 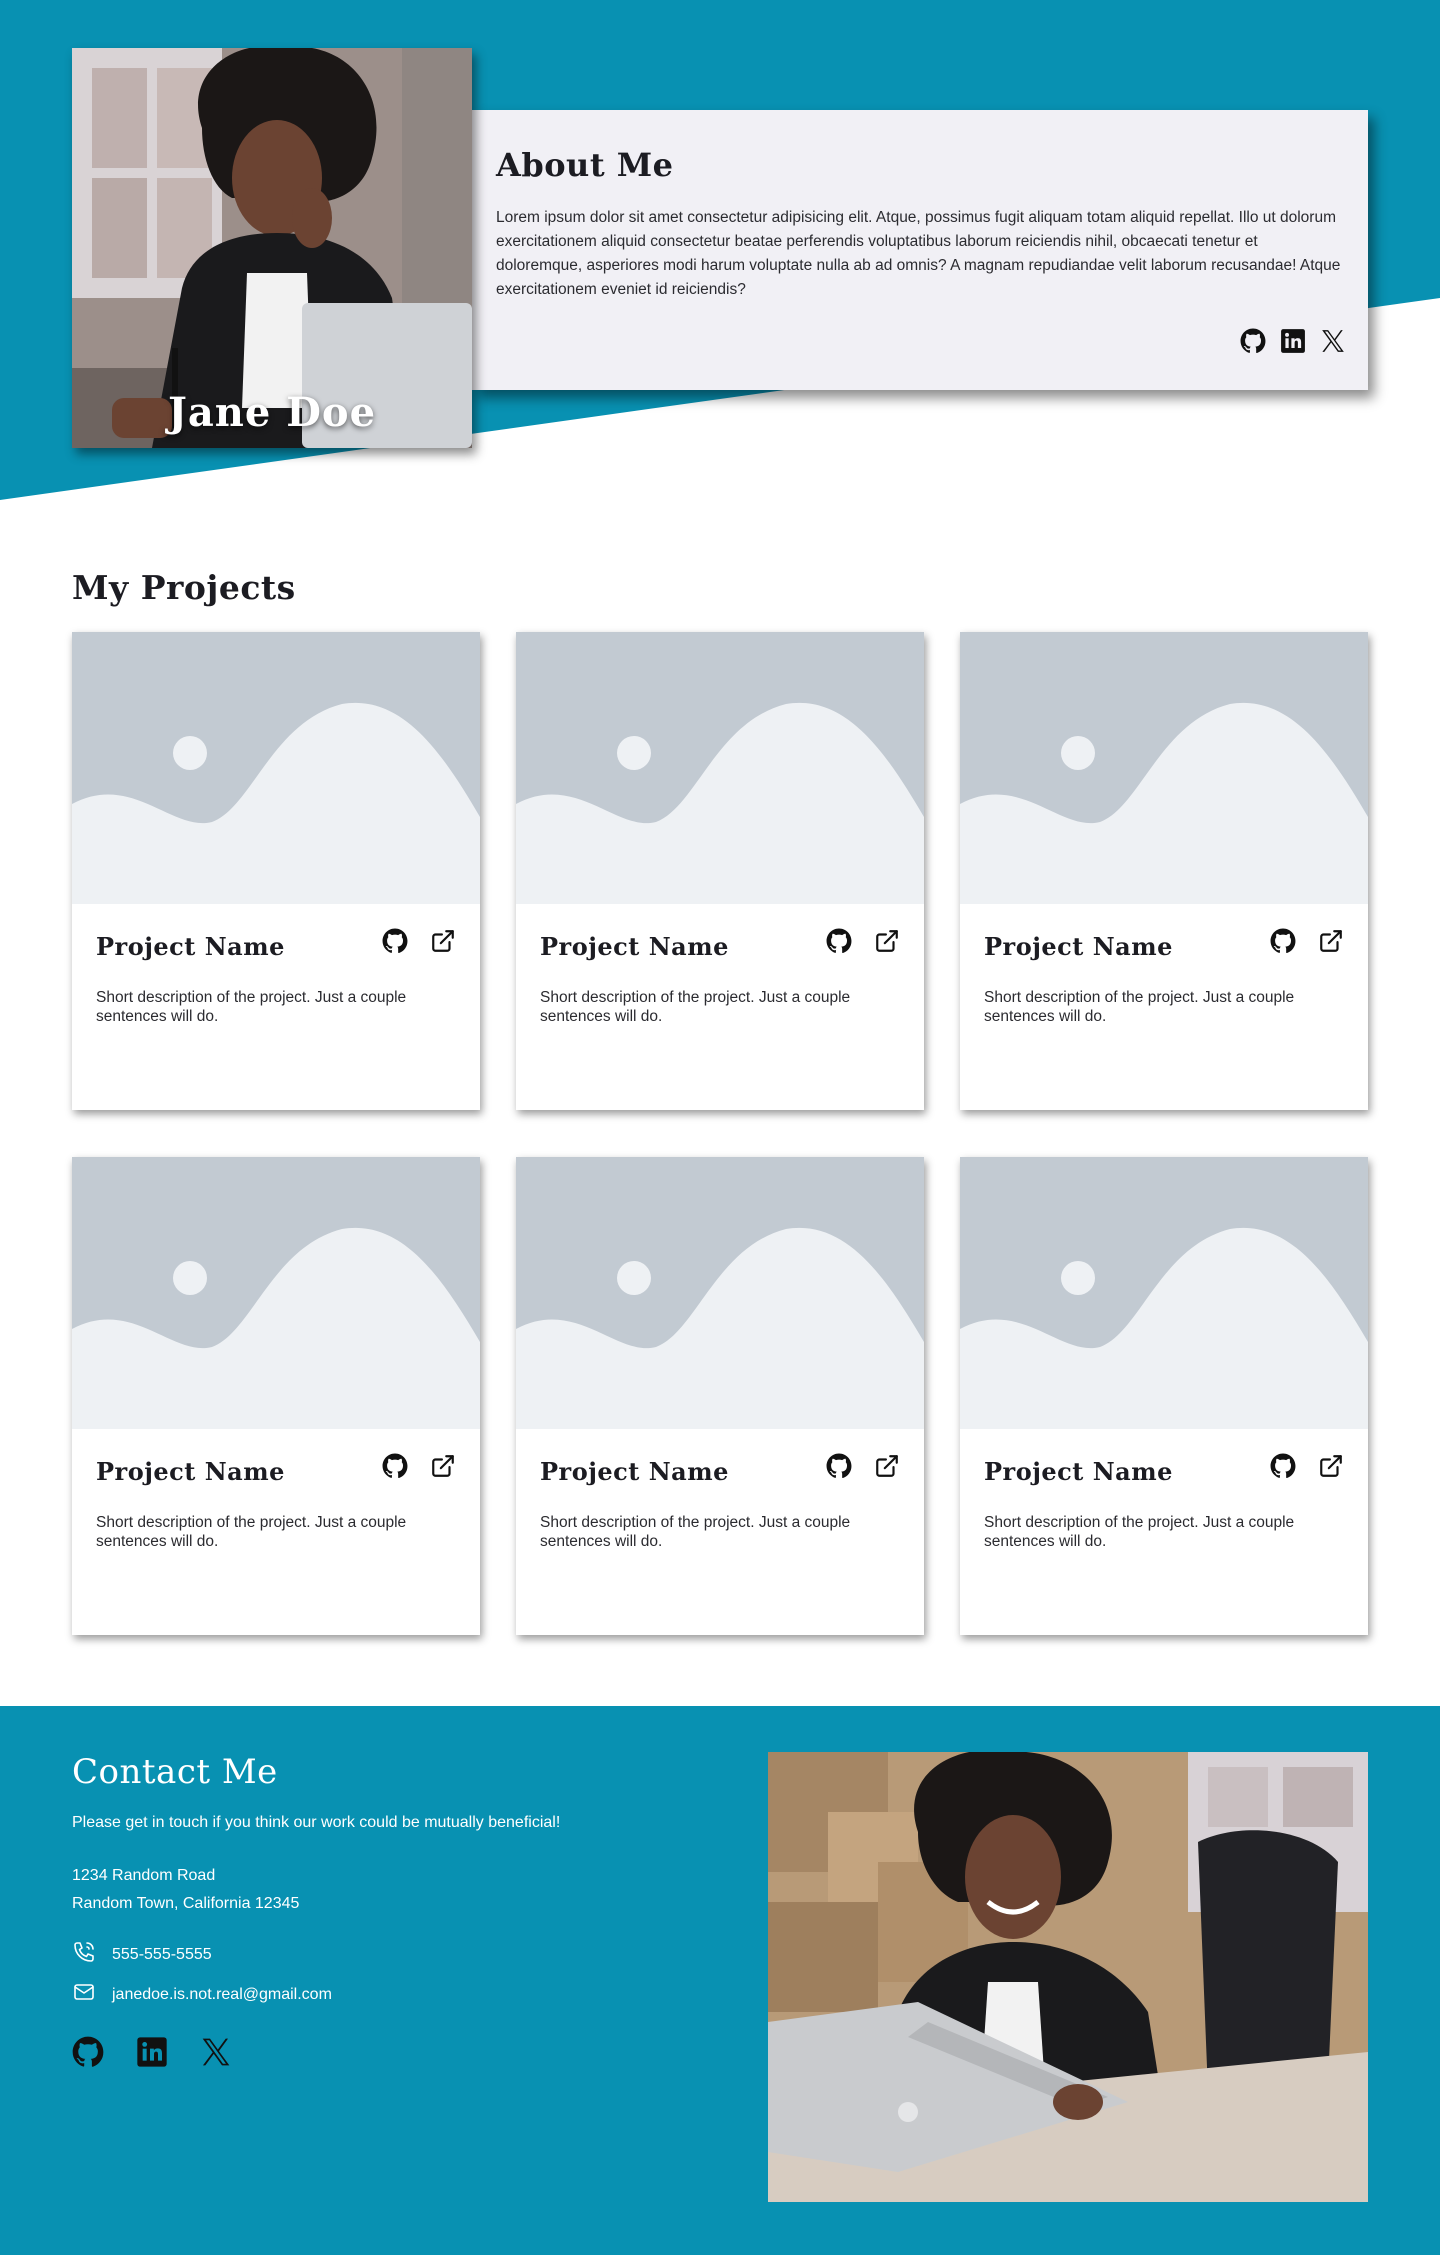 What do you see at coordinates (222, 1995) in the screenshot?
I see `contact-email: janedoe.is.not.real@gmail.com` at bounding box center [222, 1995].